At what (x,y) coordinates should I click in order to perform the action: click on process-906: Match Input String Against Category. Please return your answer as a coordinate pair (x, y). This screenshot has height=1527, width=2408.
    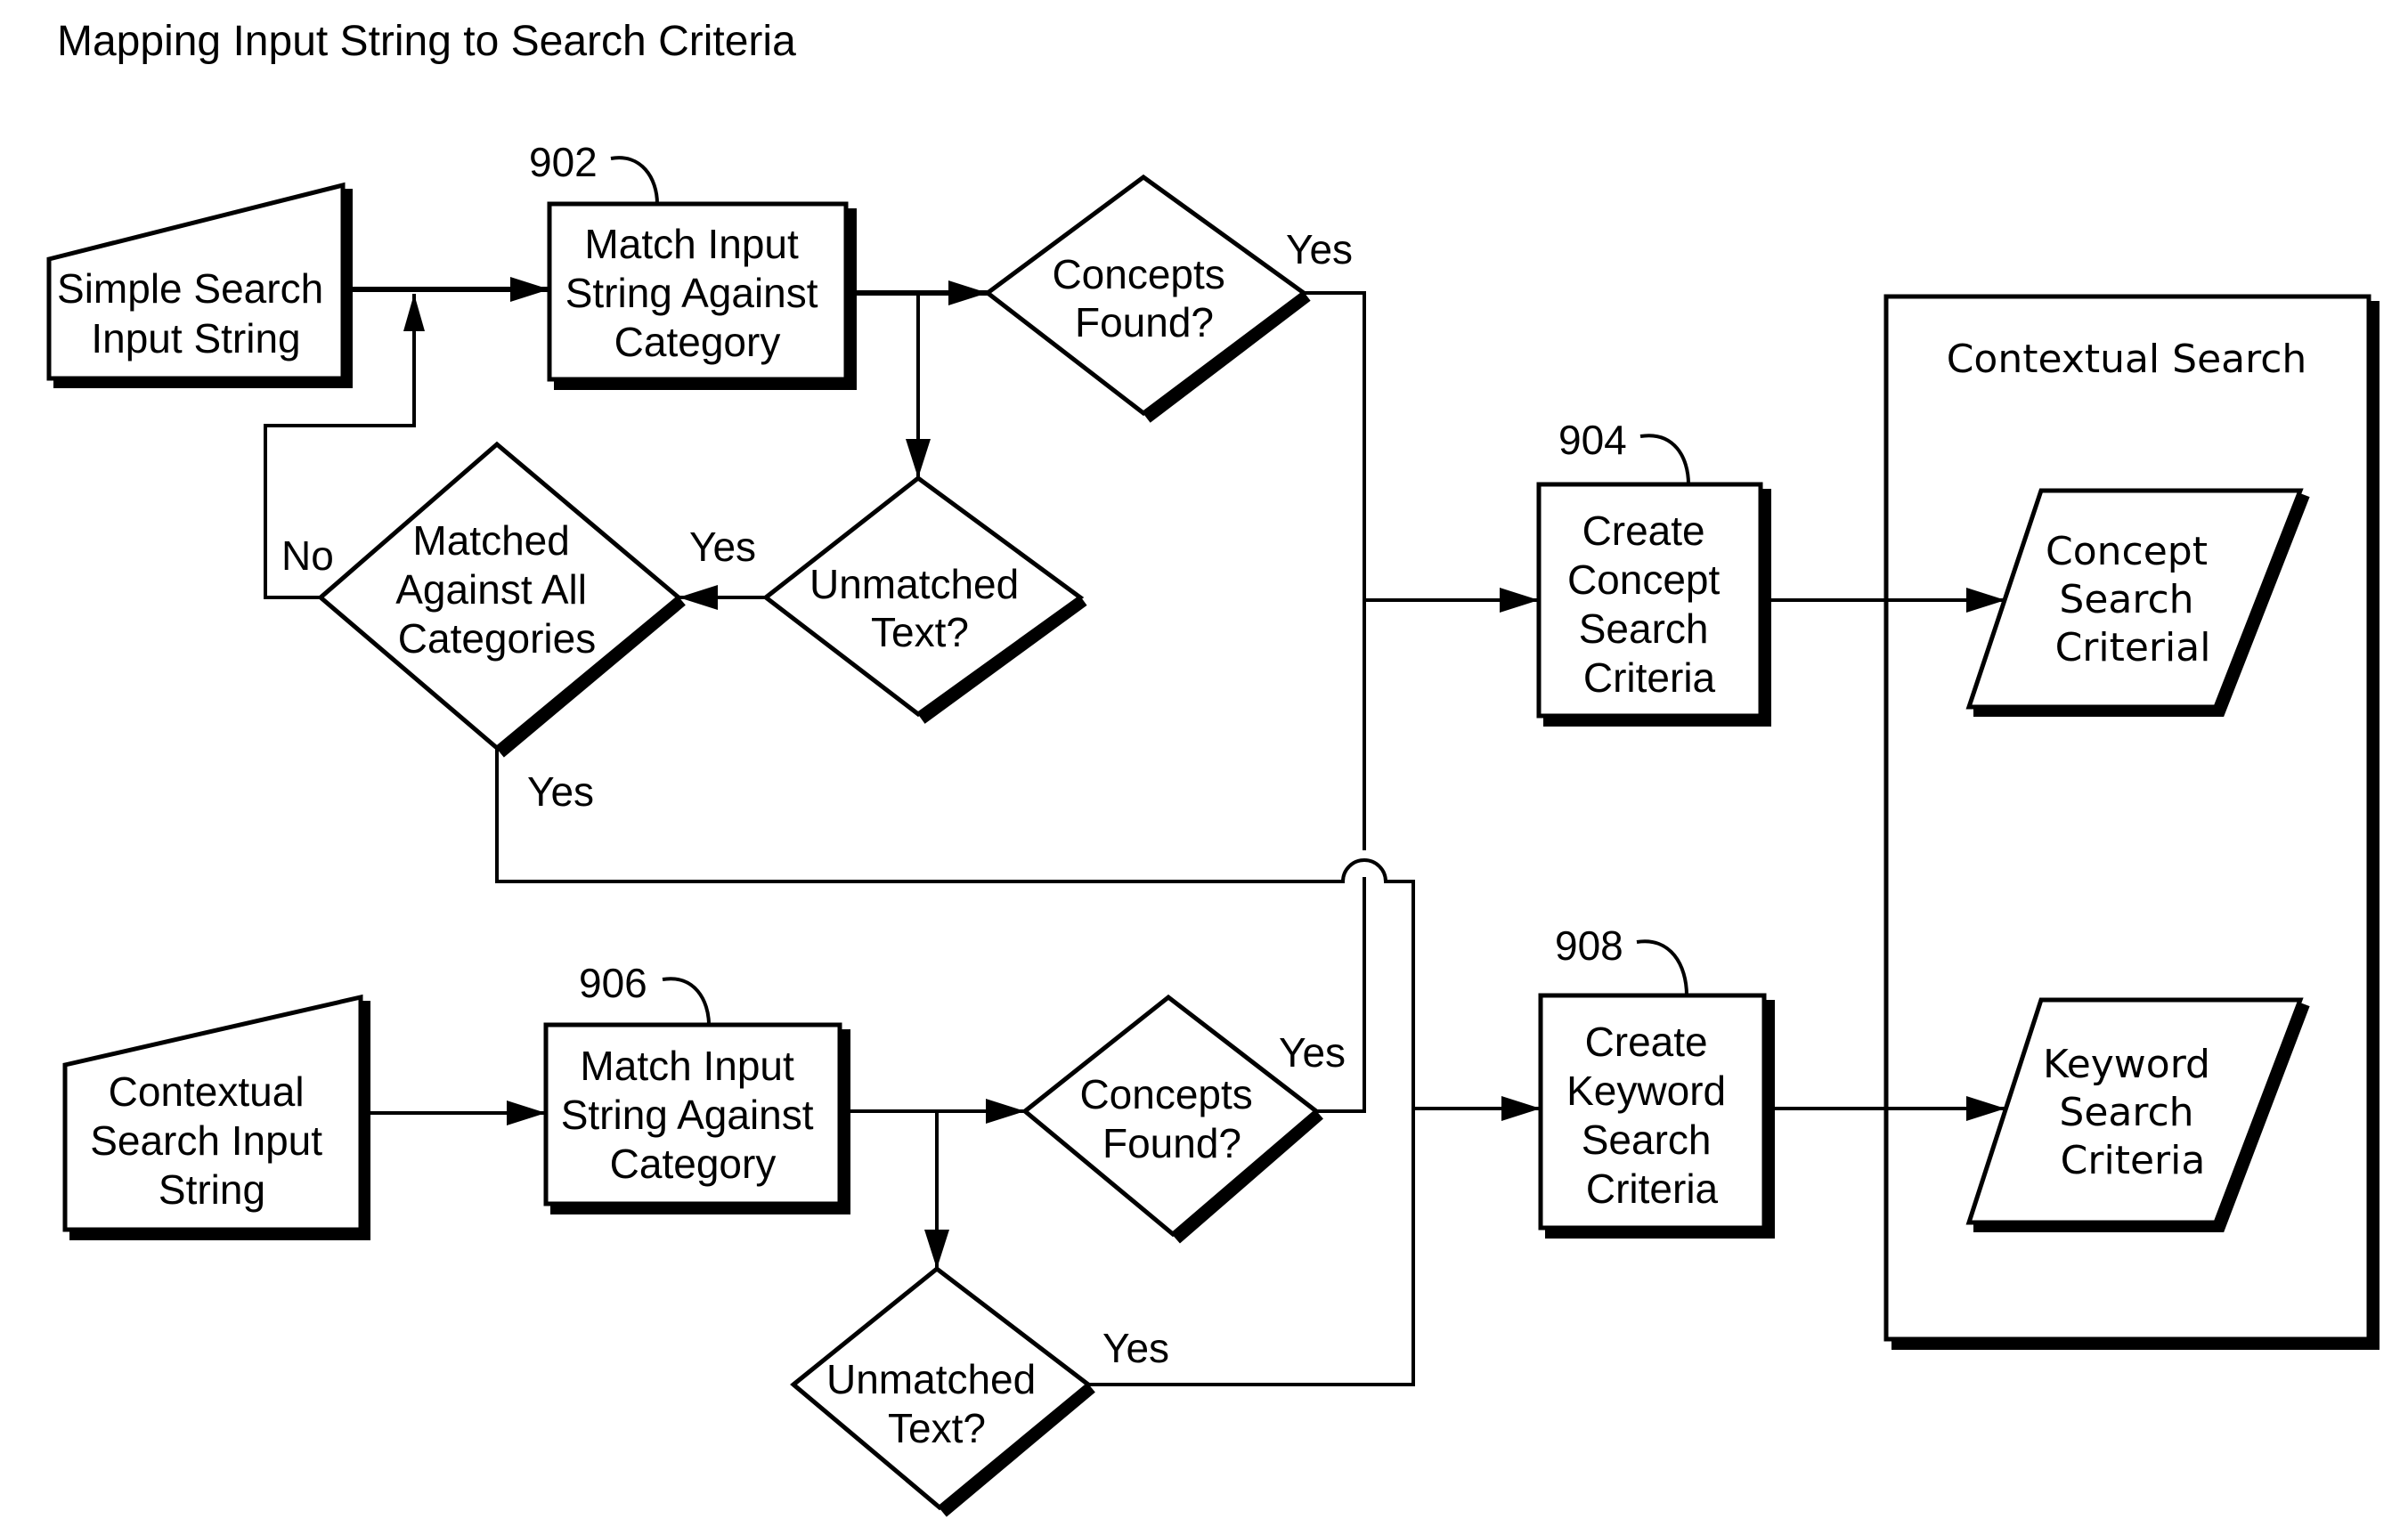
    Looking at the image, I should click on (696, 1118).